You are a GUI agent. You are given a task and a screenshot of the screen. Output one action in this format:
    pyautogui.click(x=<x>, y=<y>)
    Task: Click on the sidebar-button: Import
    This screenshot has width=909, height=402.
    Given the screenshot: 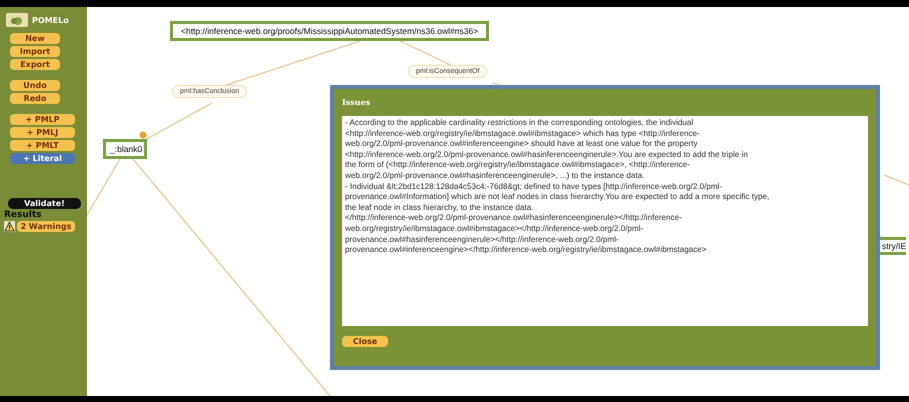 What is the action you would take?
    pyautogui.click(x=35, y=51)
    